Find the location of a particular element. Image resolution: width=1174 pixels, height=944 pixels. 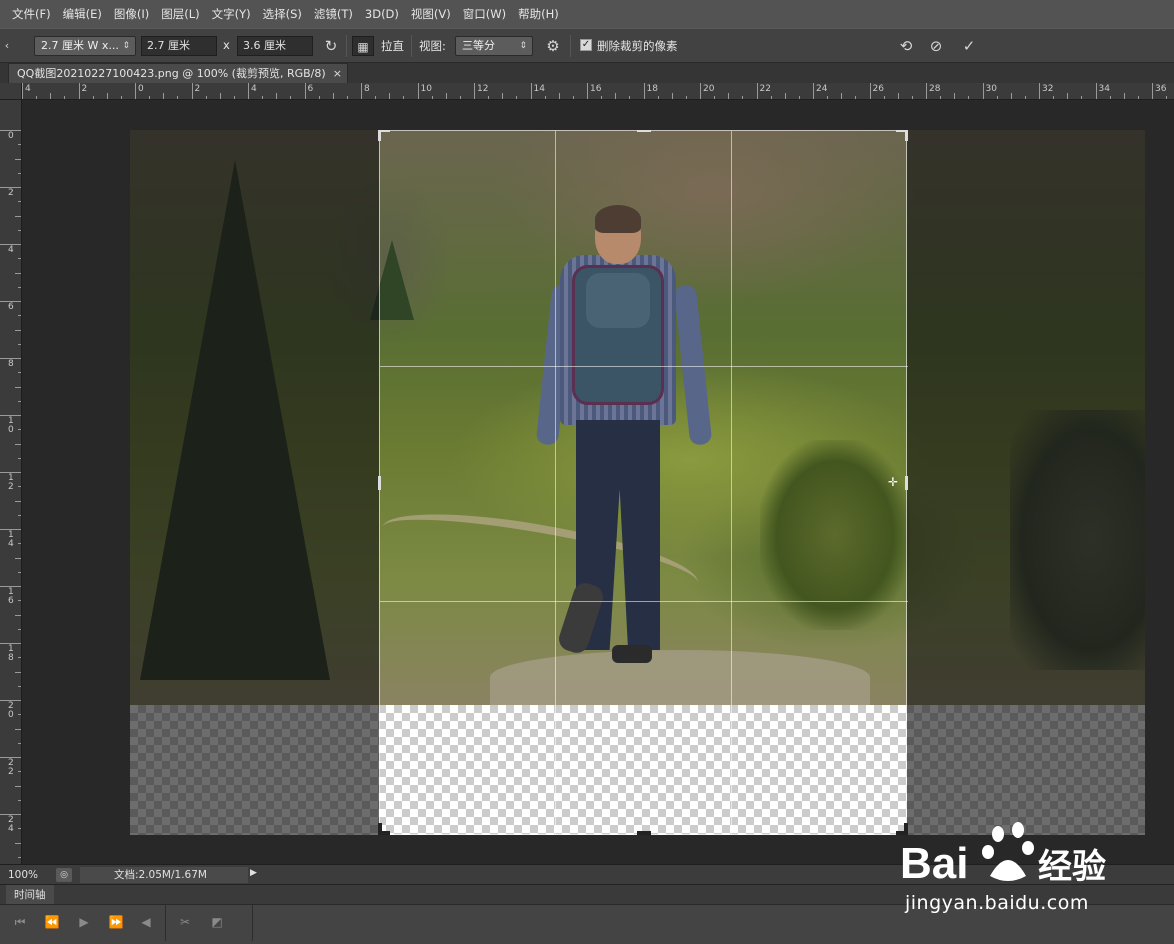

timeline-tab: 时间轴 is located at coordinates (30, 895).